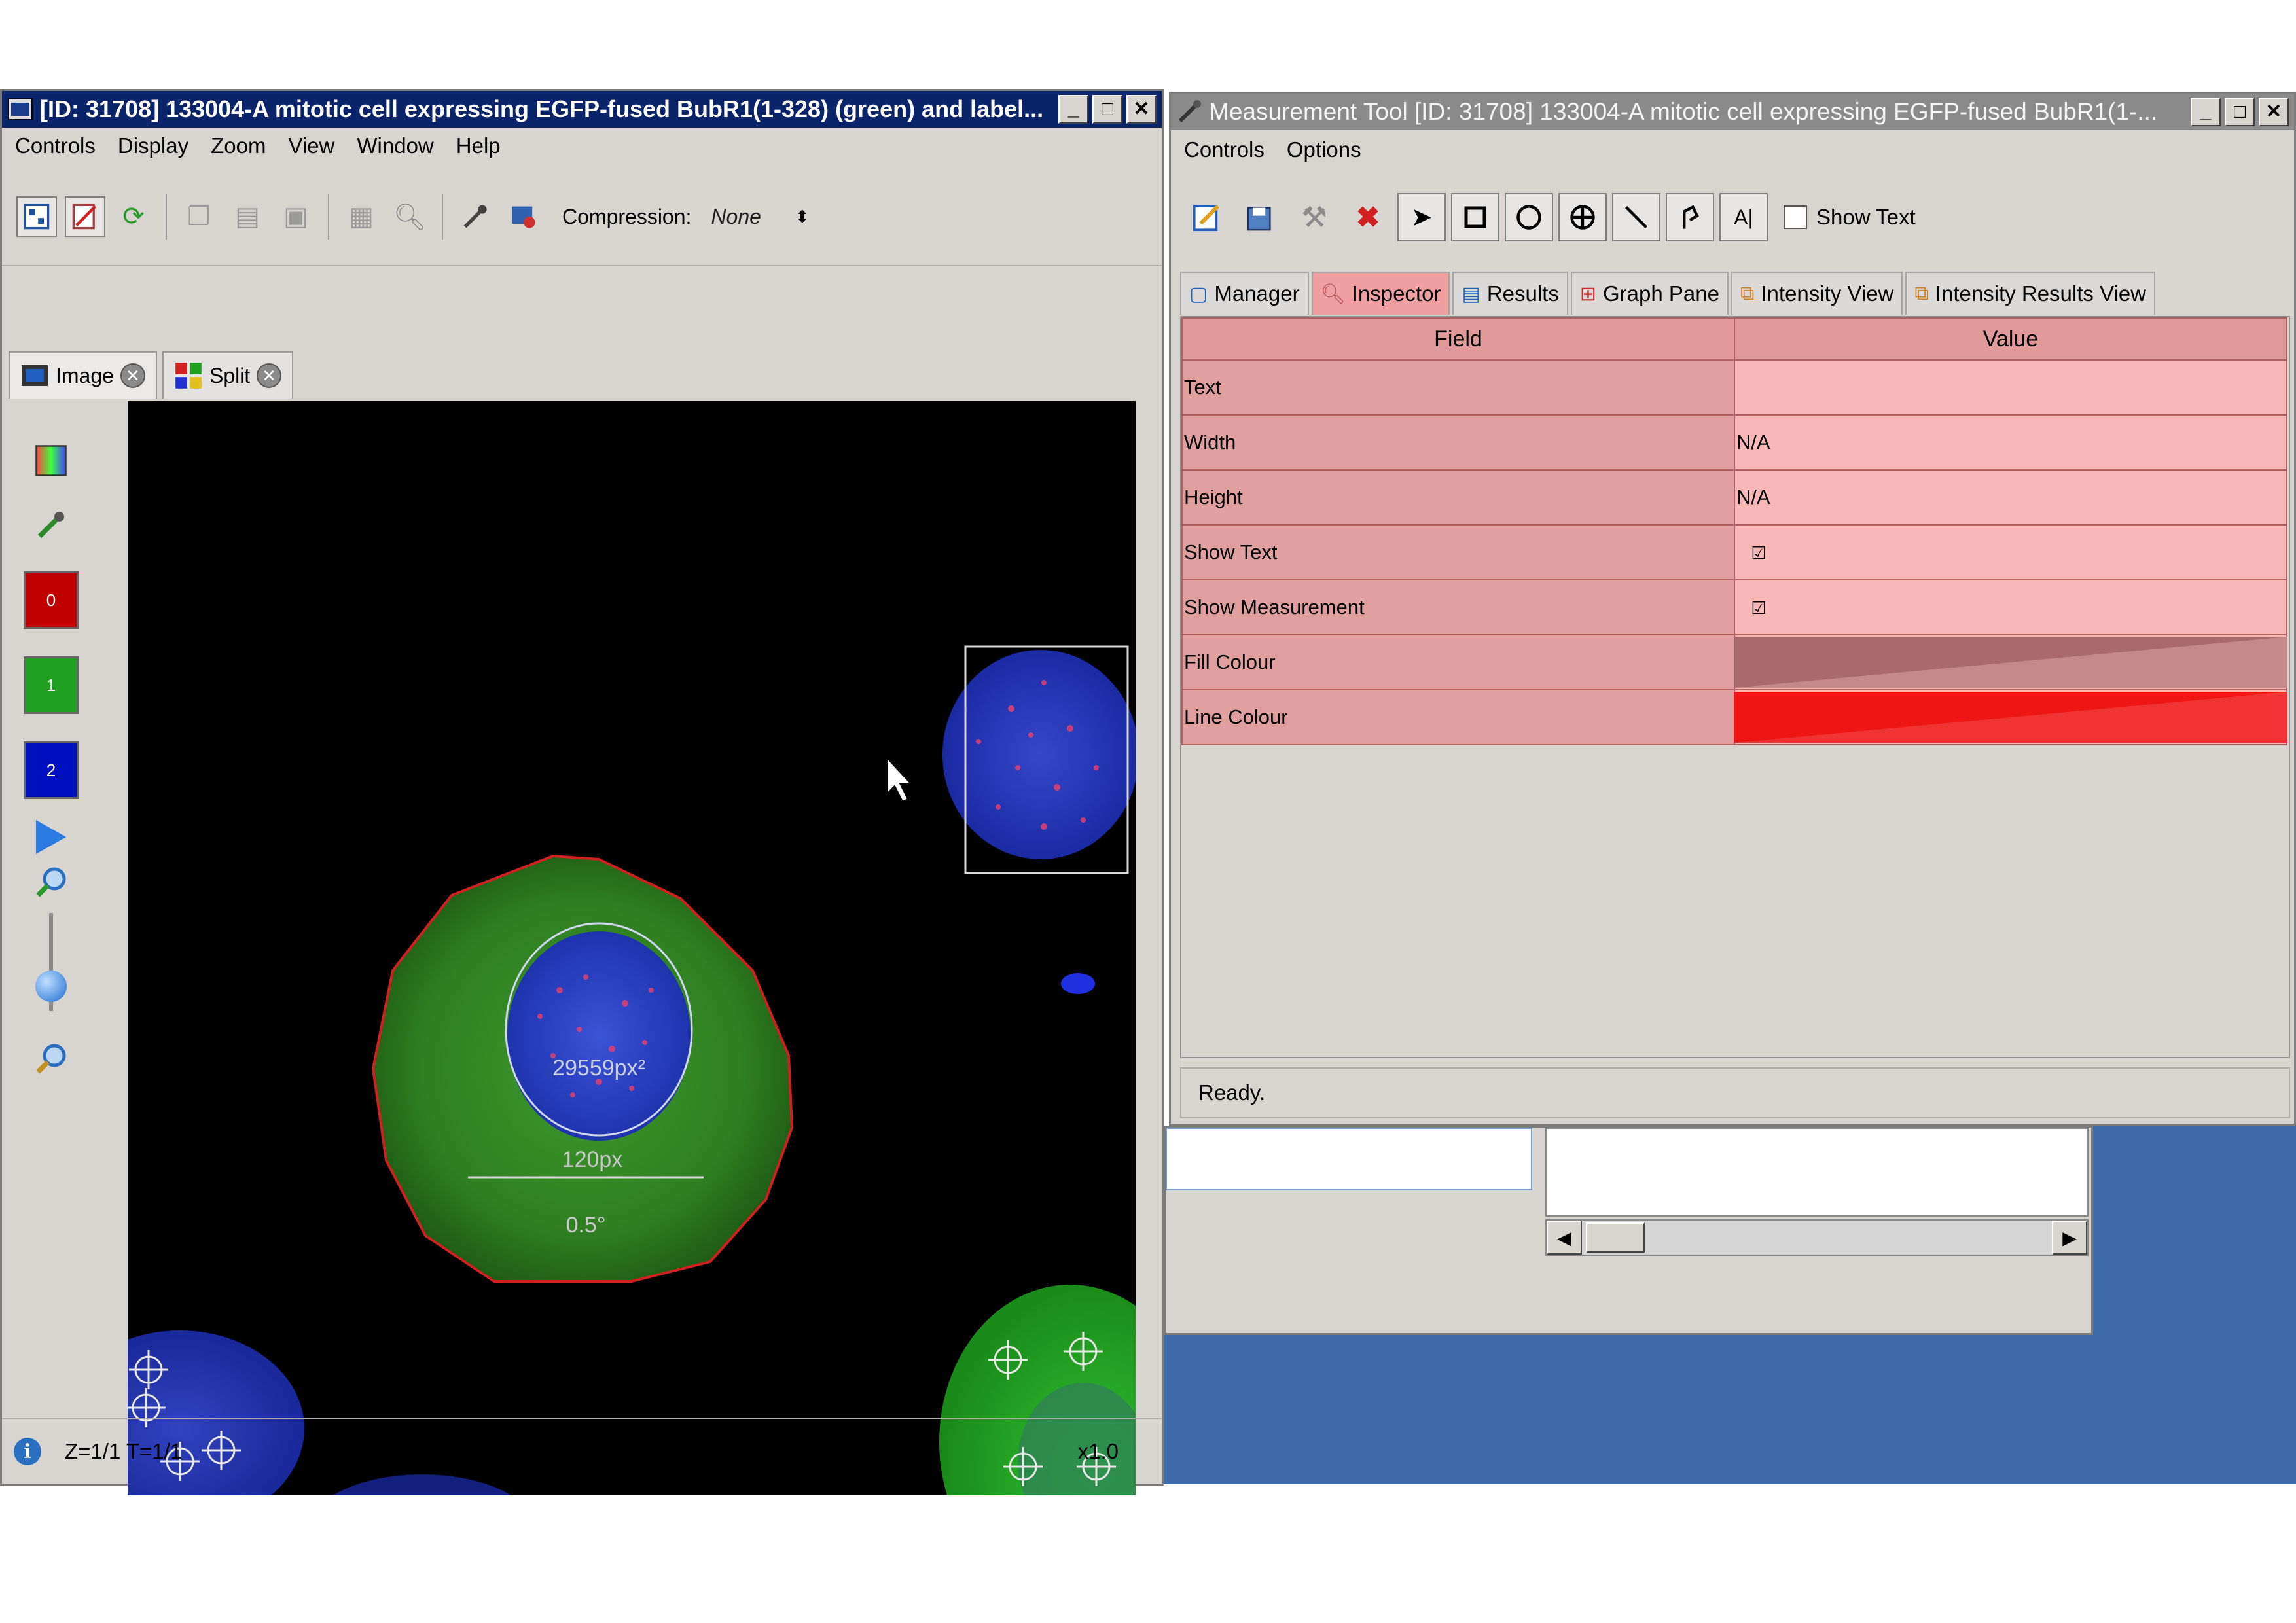 The width and height of the screenshot is (2296, 1623). I want to click on renderer-icon, so click(36, 216).